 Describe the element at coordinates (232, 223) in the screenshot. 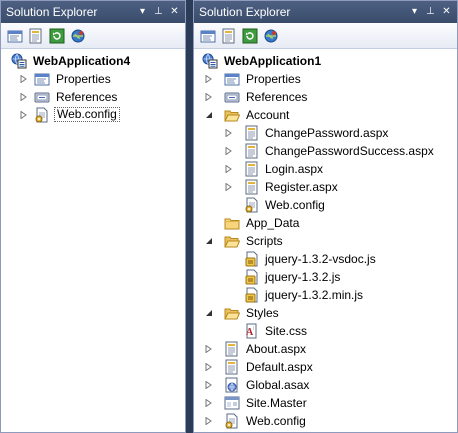

I see `folder-icon` at that location.